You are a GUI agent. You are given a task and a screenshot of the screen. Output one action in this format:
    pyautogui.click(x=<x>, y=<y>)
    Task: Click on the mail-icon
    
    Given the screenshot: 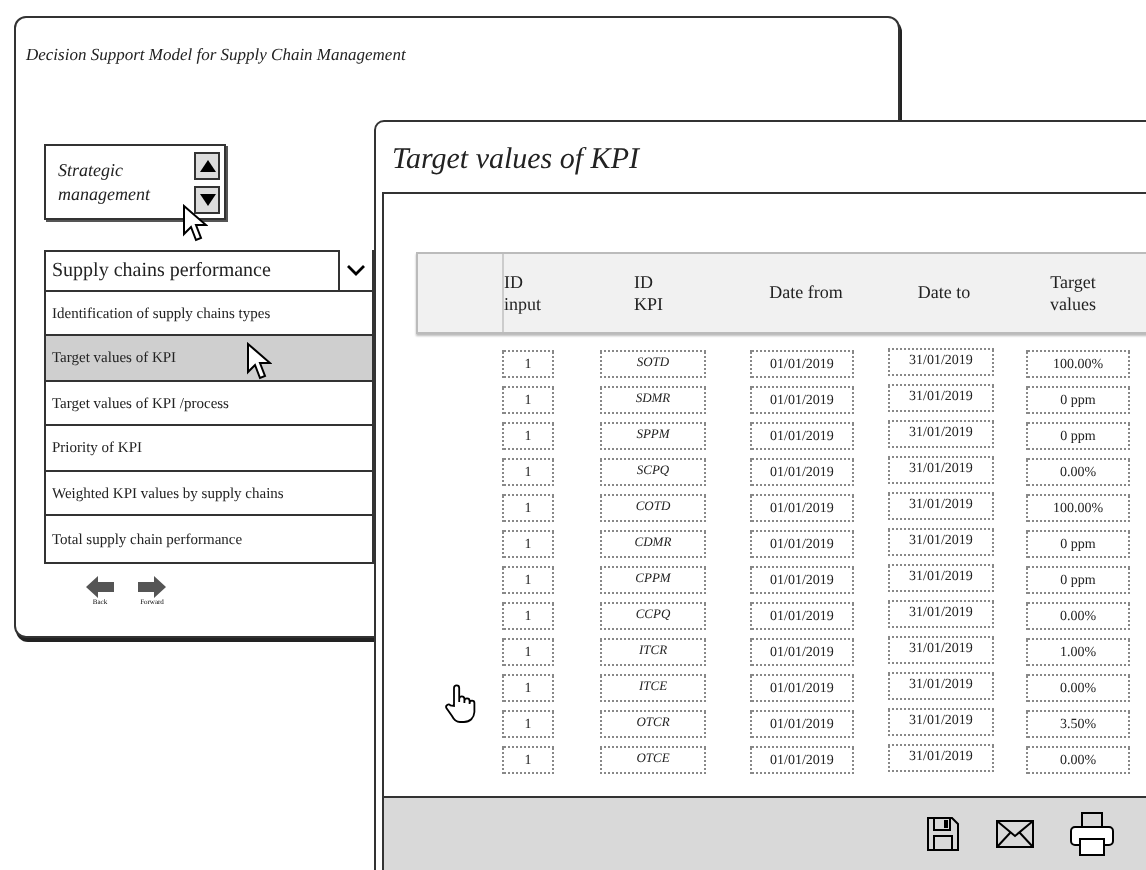 What is the action you would take?
    pyautogui.click(x=1015, y=834)
    